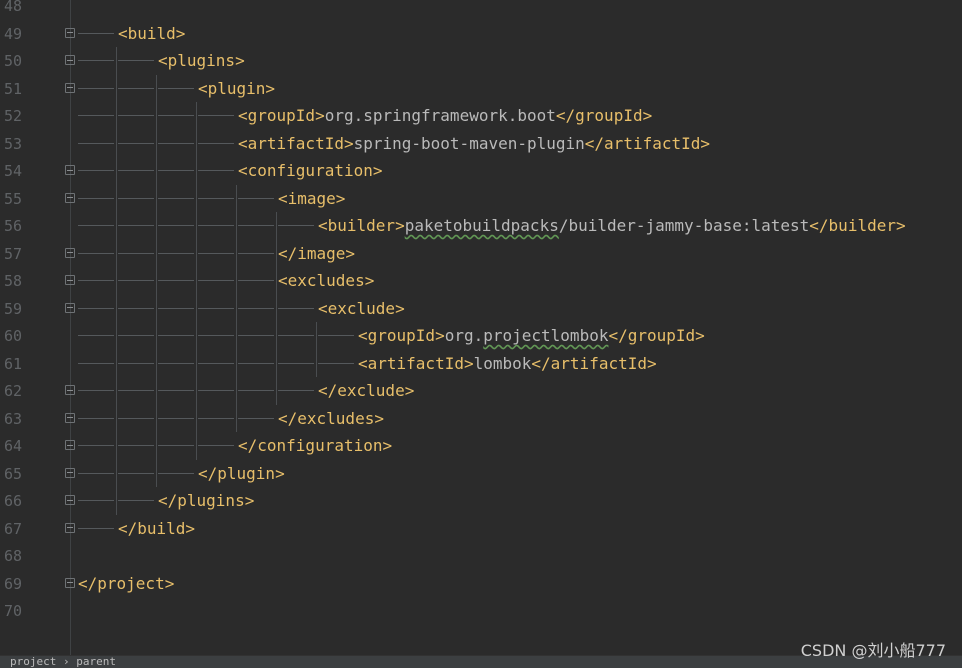 This screenshot has width=962, height=668. I want to click on code-line: 64 </configuration>, so click(481, 445).